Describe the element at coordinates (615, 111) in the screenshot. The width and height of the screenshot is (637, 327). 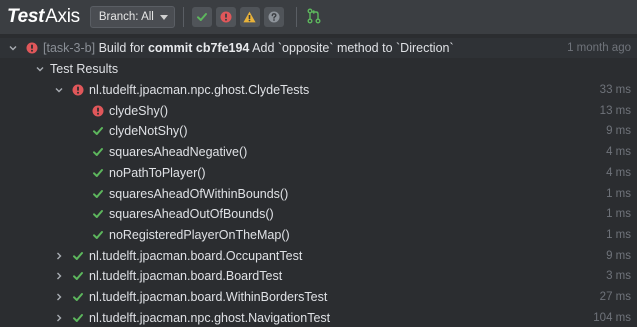
I see `test-duration: 13 ms` at that location.